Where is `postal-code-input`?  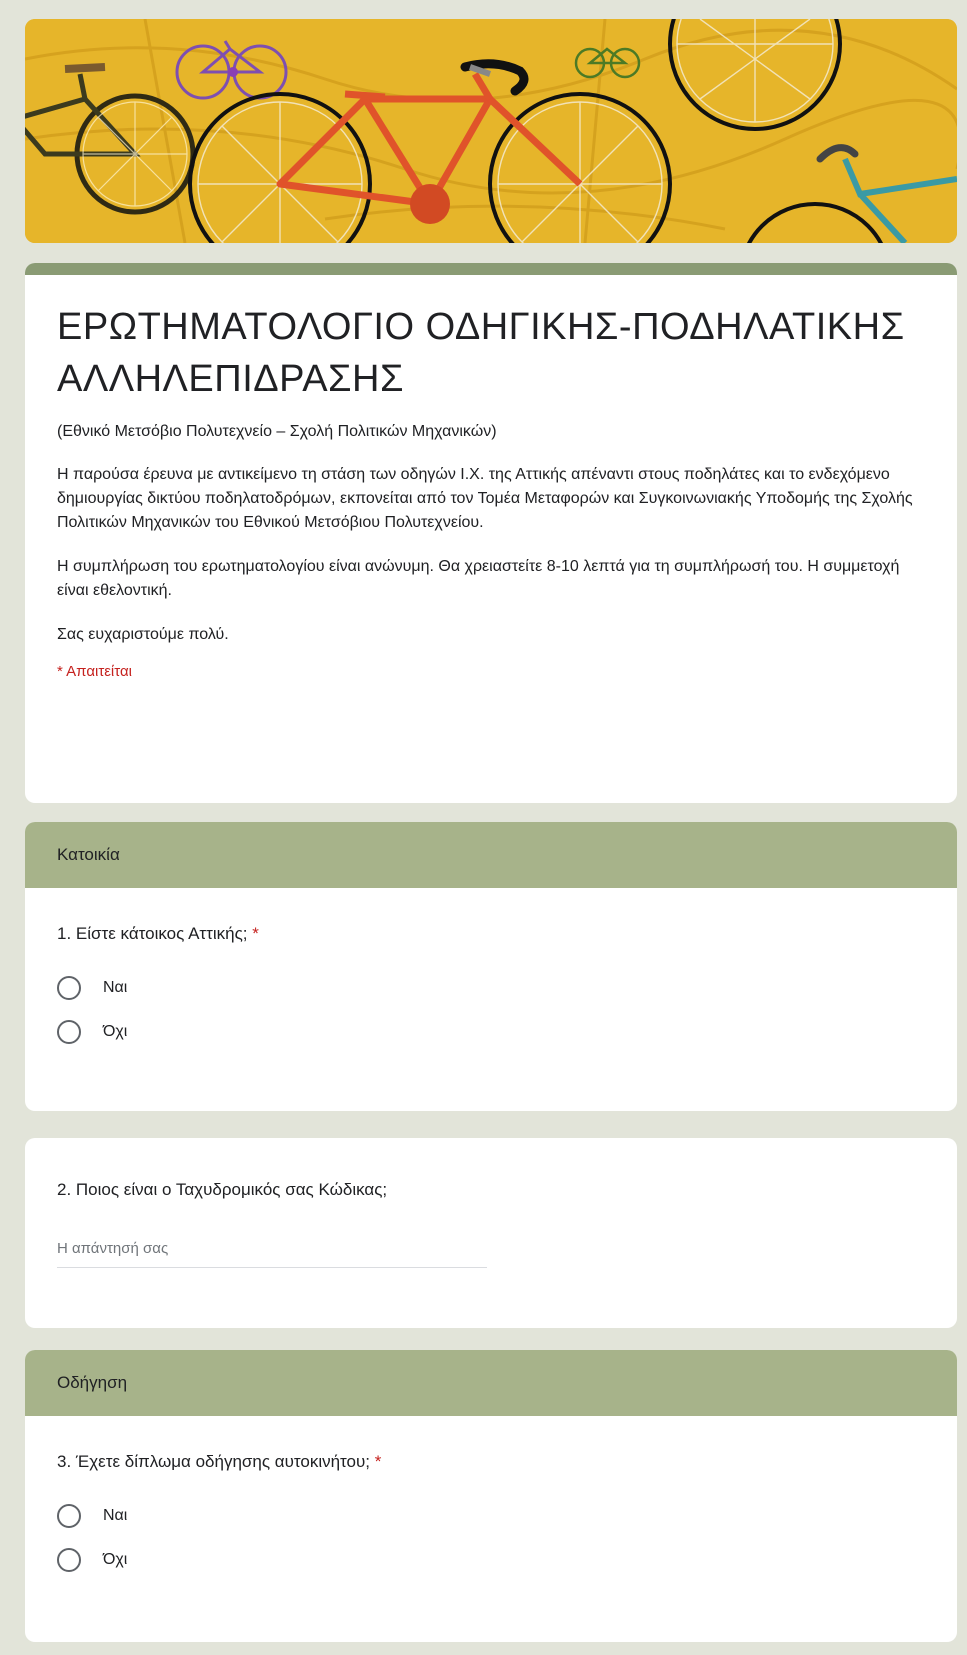
postal-code-input is located at coordinates (272, 1251).